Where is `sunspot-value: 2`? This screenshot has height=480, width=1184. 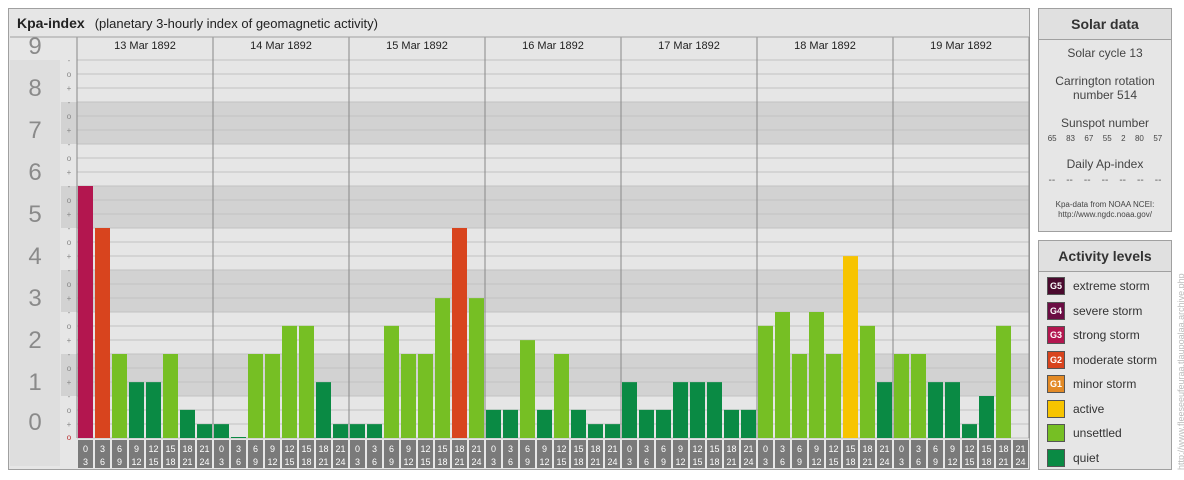
sunspot-value: 2 is located at coordinates (1123, 138).